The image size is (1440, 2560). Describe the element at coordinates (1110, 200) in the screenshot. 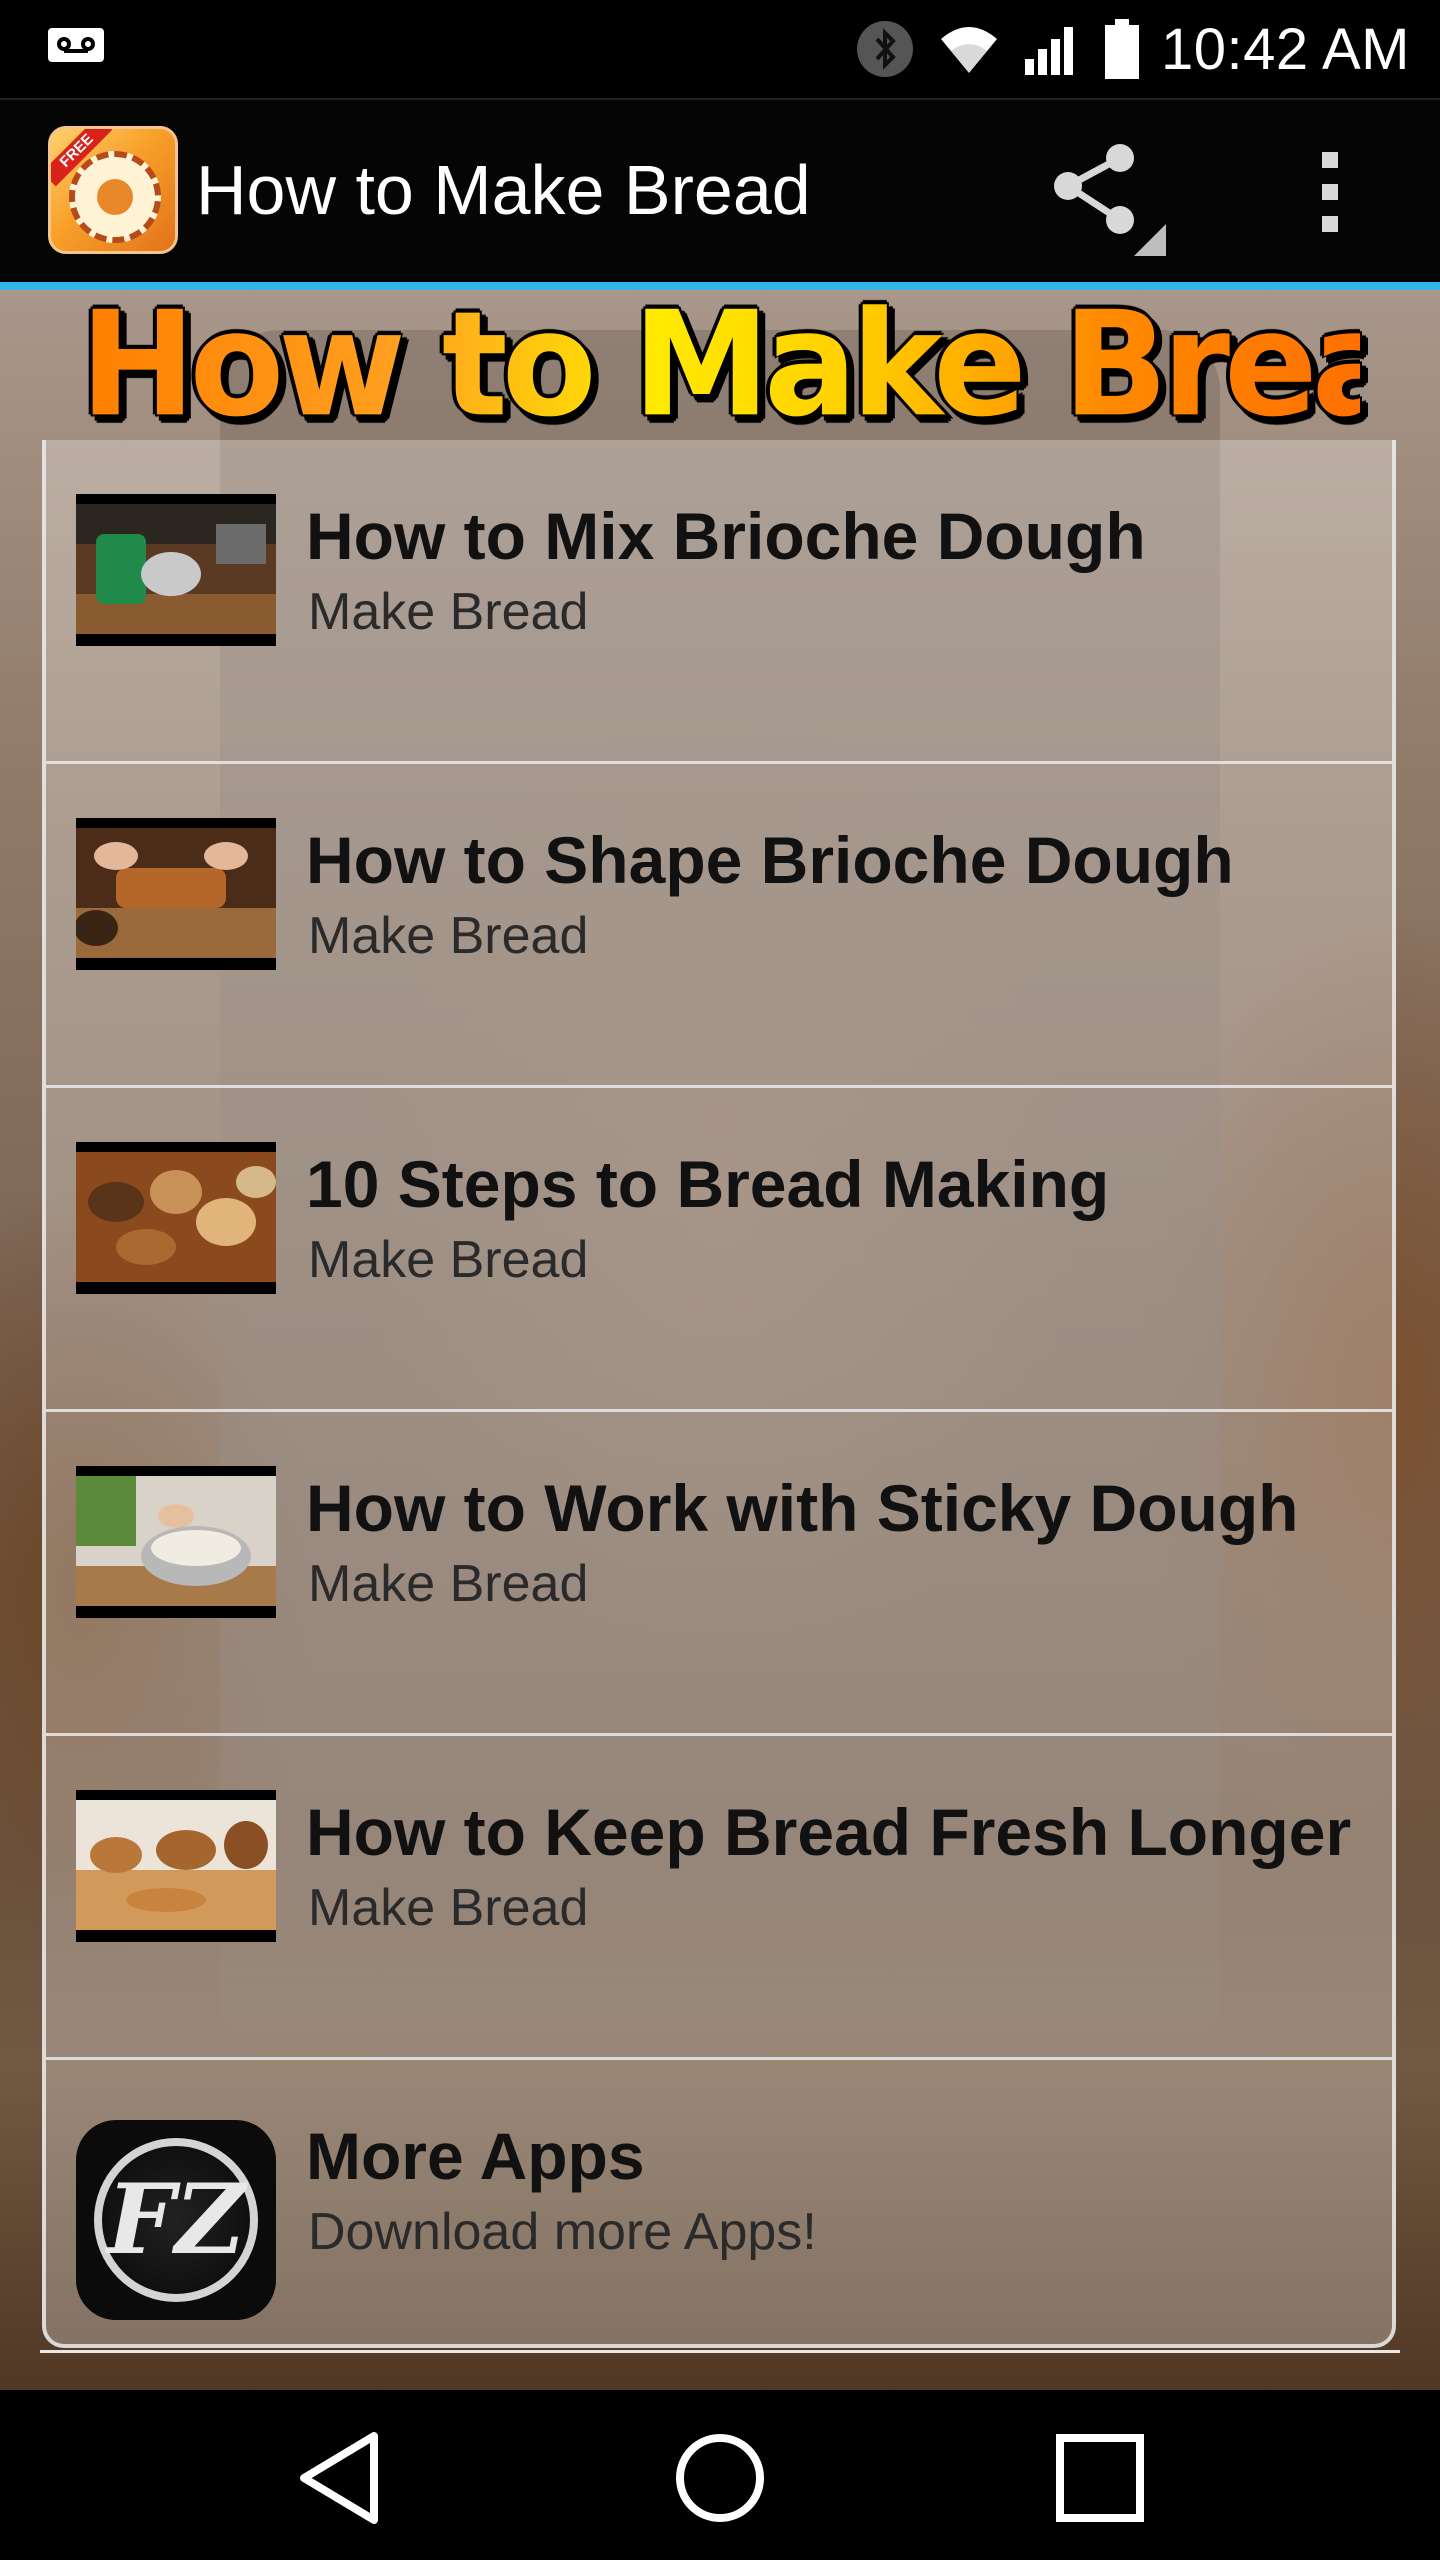

I see `share-icon` at that location.